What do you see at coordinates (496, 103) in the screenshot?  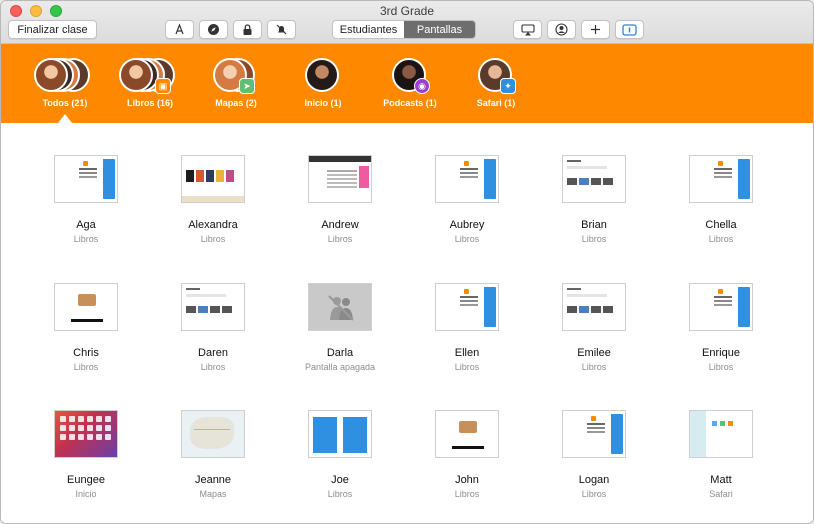 I see `group-label: Safari (1)` at bounding box center [496, 103].